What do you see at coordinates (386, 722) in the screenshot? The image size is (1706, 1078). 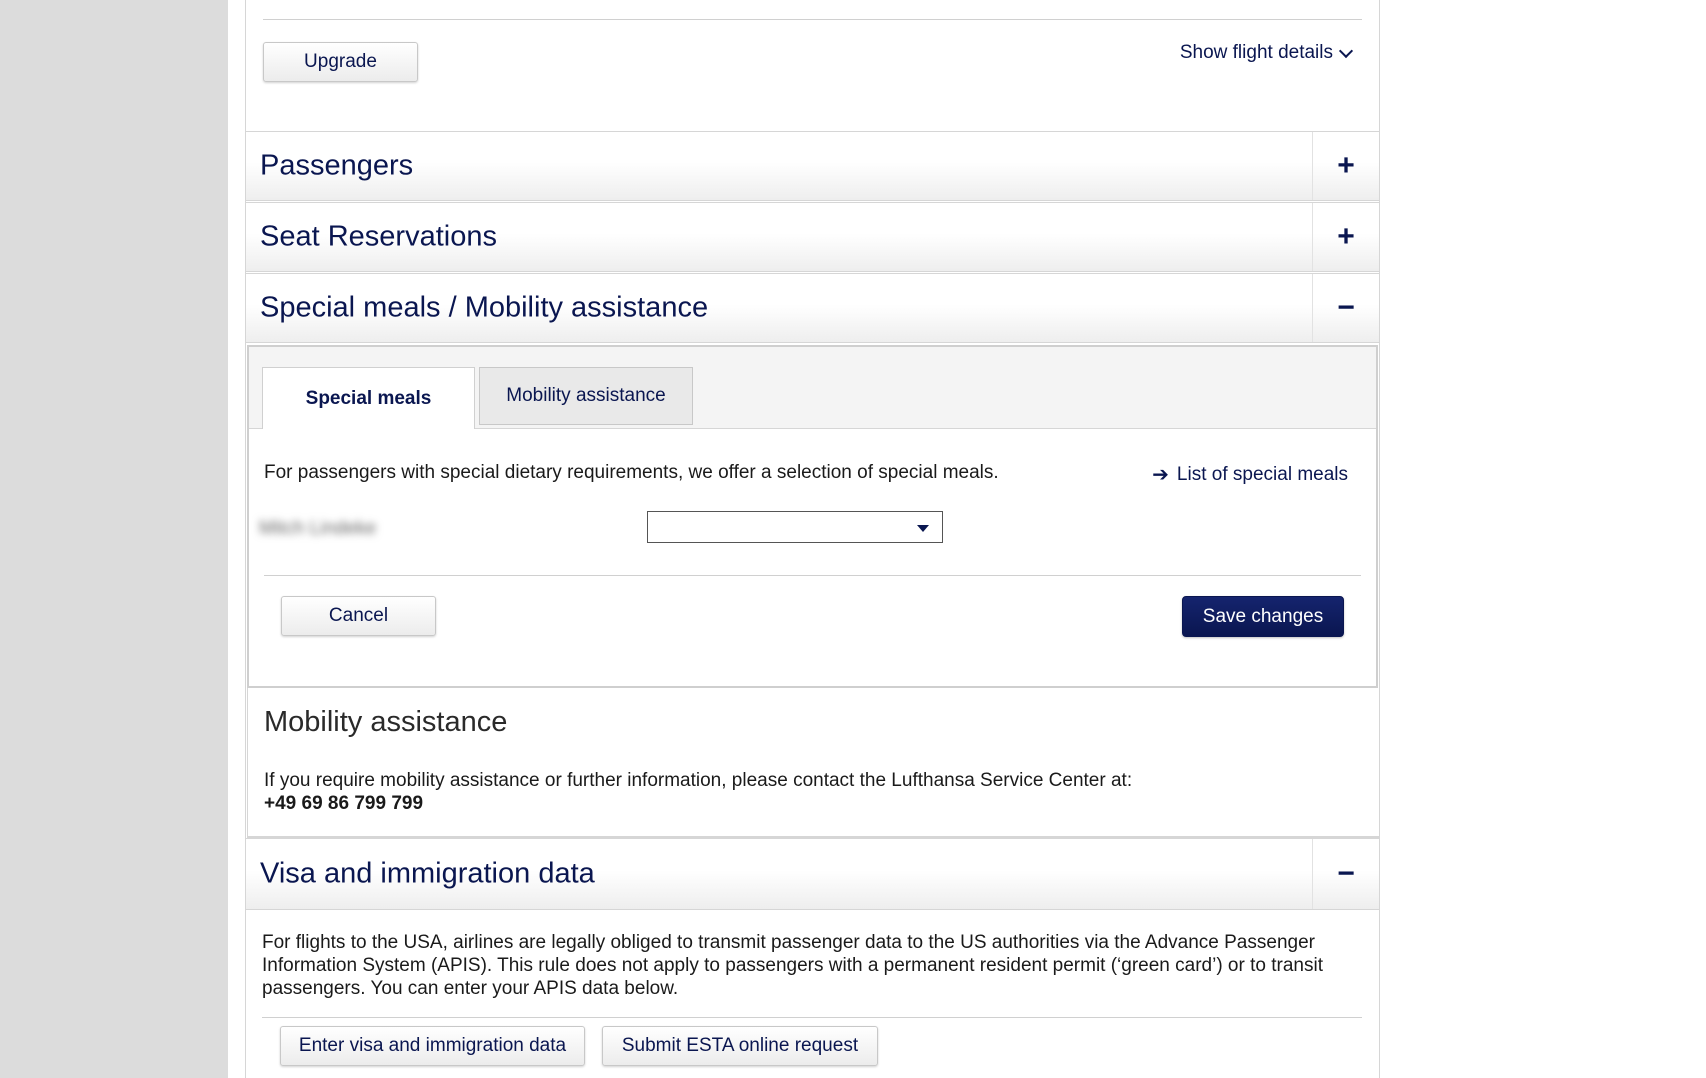 I see `mobility-title: Mobility assistance` at bounding box center [386, 722].